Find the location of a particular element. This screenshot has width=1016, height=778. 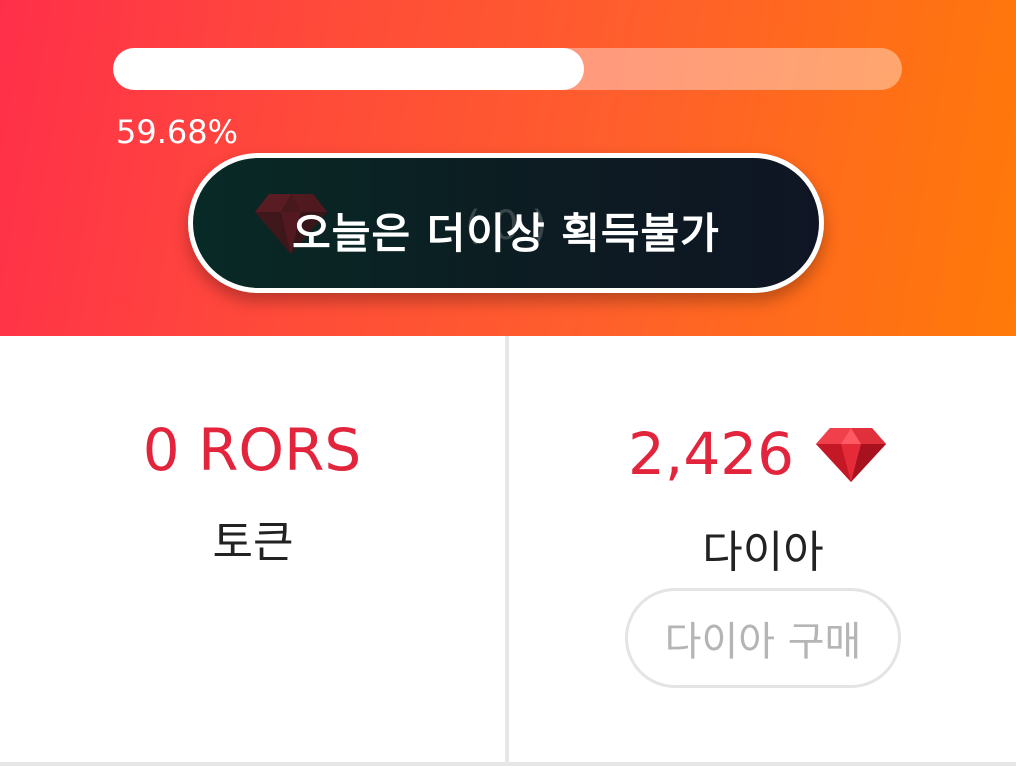

column-divider is located at coordinates (507, 550).